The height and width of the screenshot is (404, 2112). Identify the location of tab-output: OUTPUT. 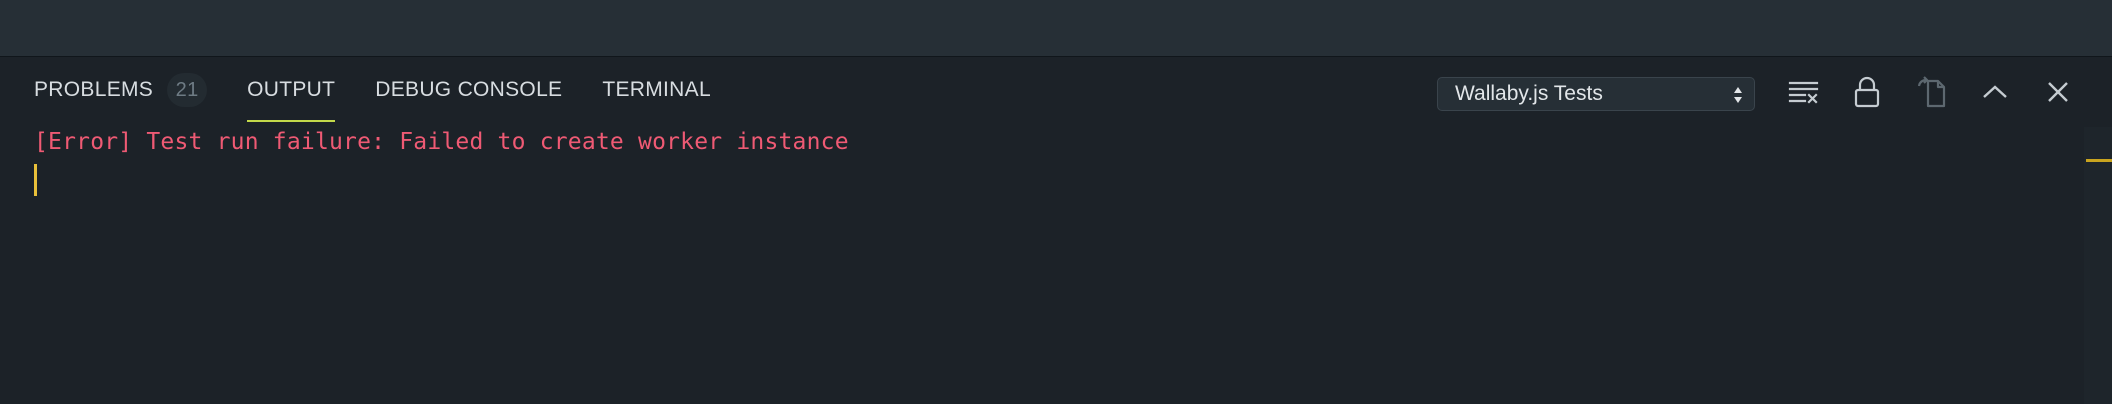
(291, 90).